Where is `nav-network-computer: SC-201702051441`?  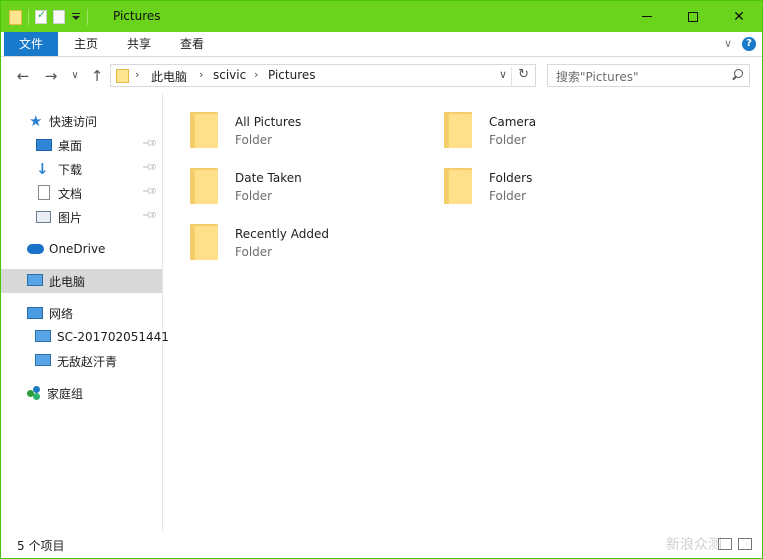
nav-network-computer: SC-201702051441 is located at coordinates (85, 337).